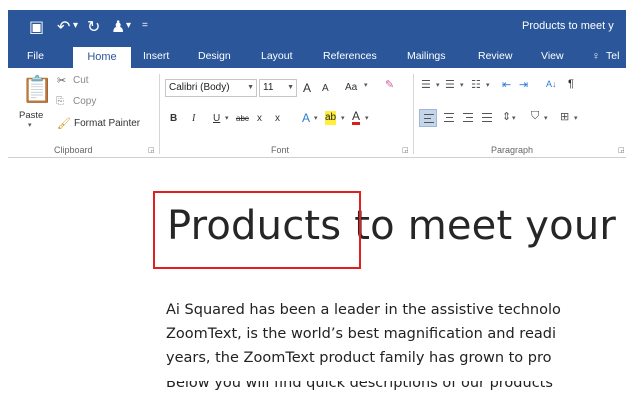 The image size is (626, 396). I want to click on clipboard-group-label: Clipboard, so click(73, 150).